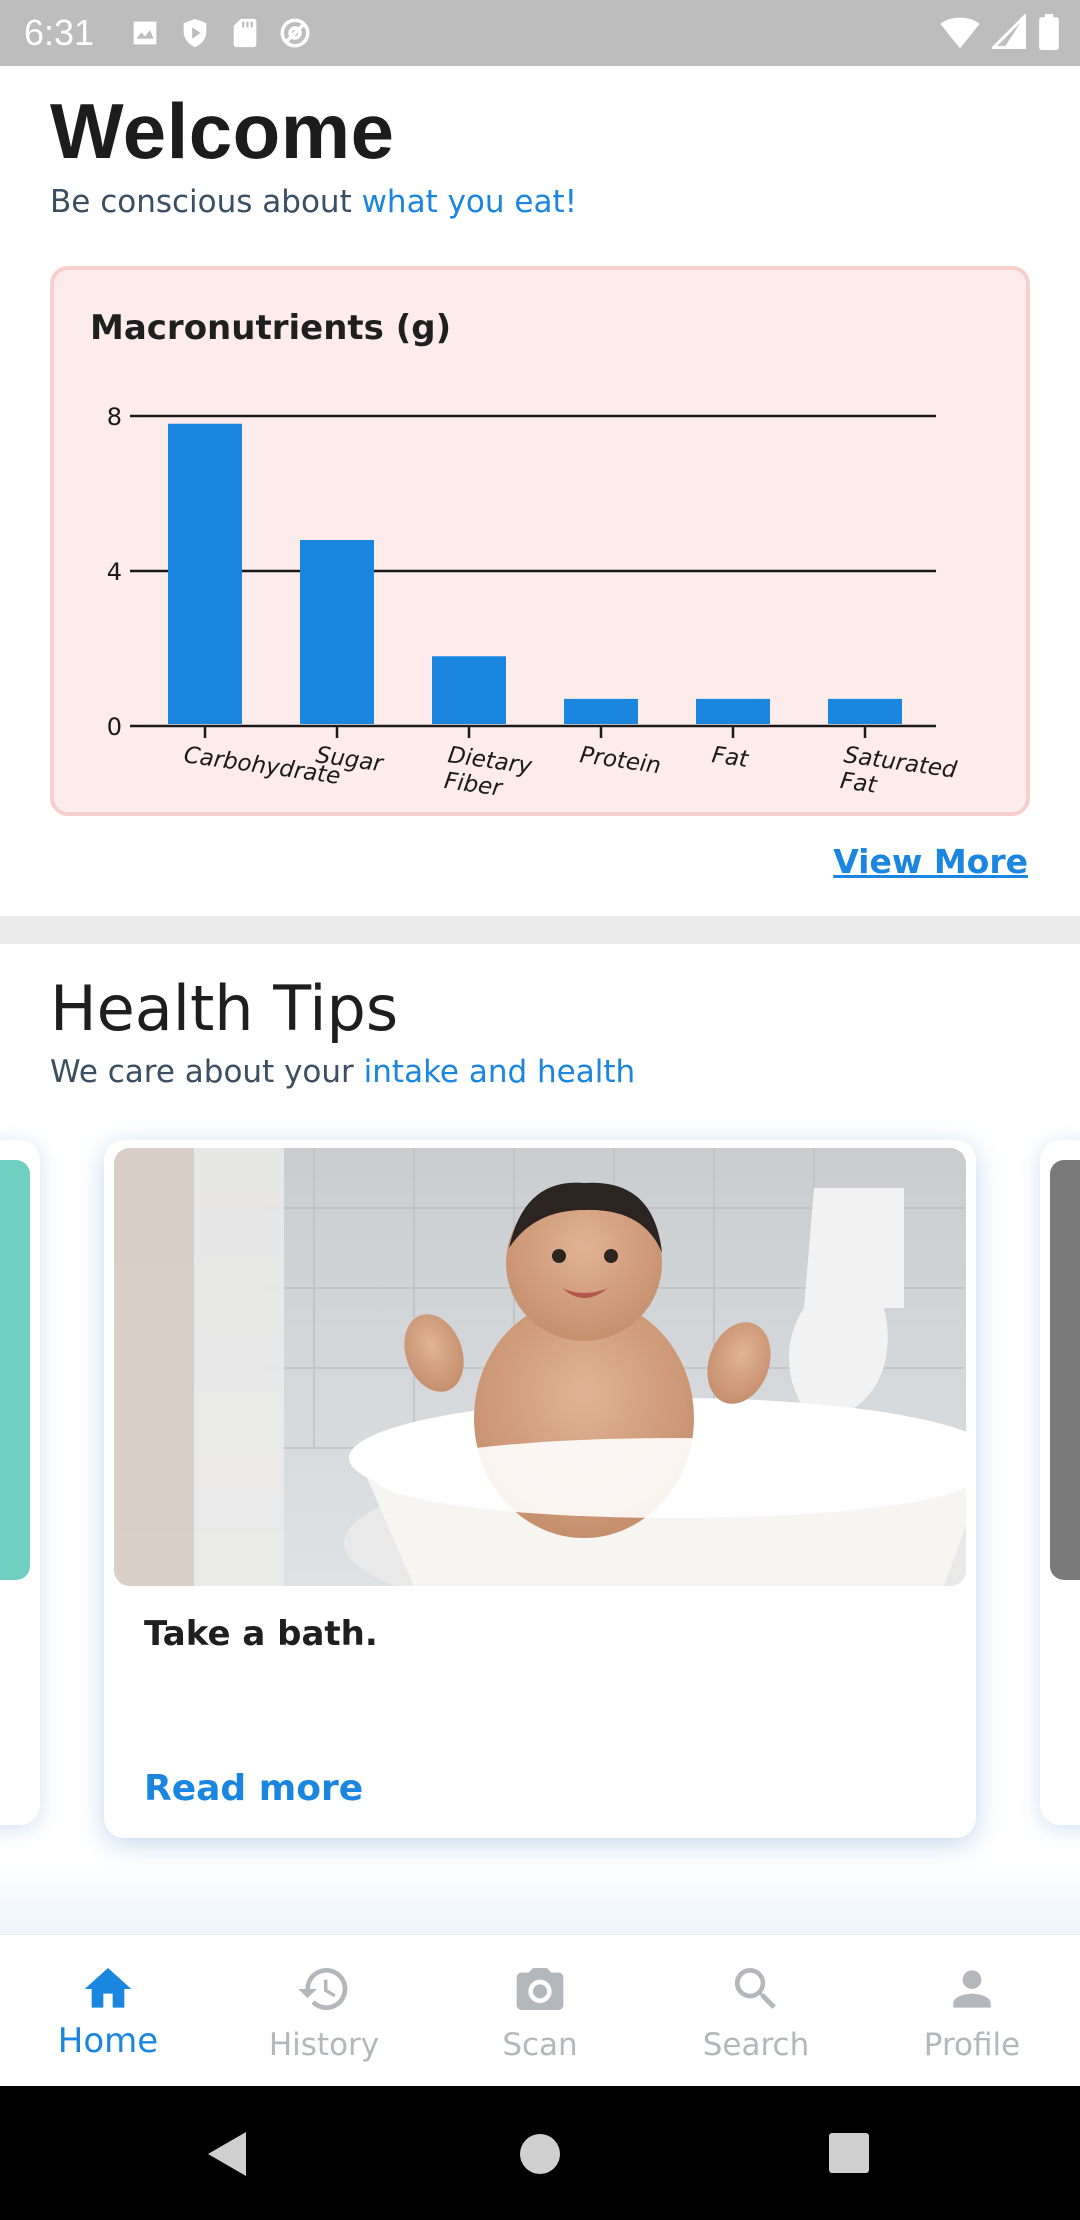 This screenshot has height=2220, width=1080. I want to click on sd-card-icon, so click(245, 33).